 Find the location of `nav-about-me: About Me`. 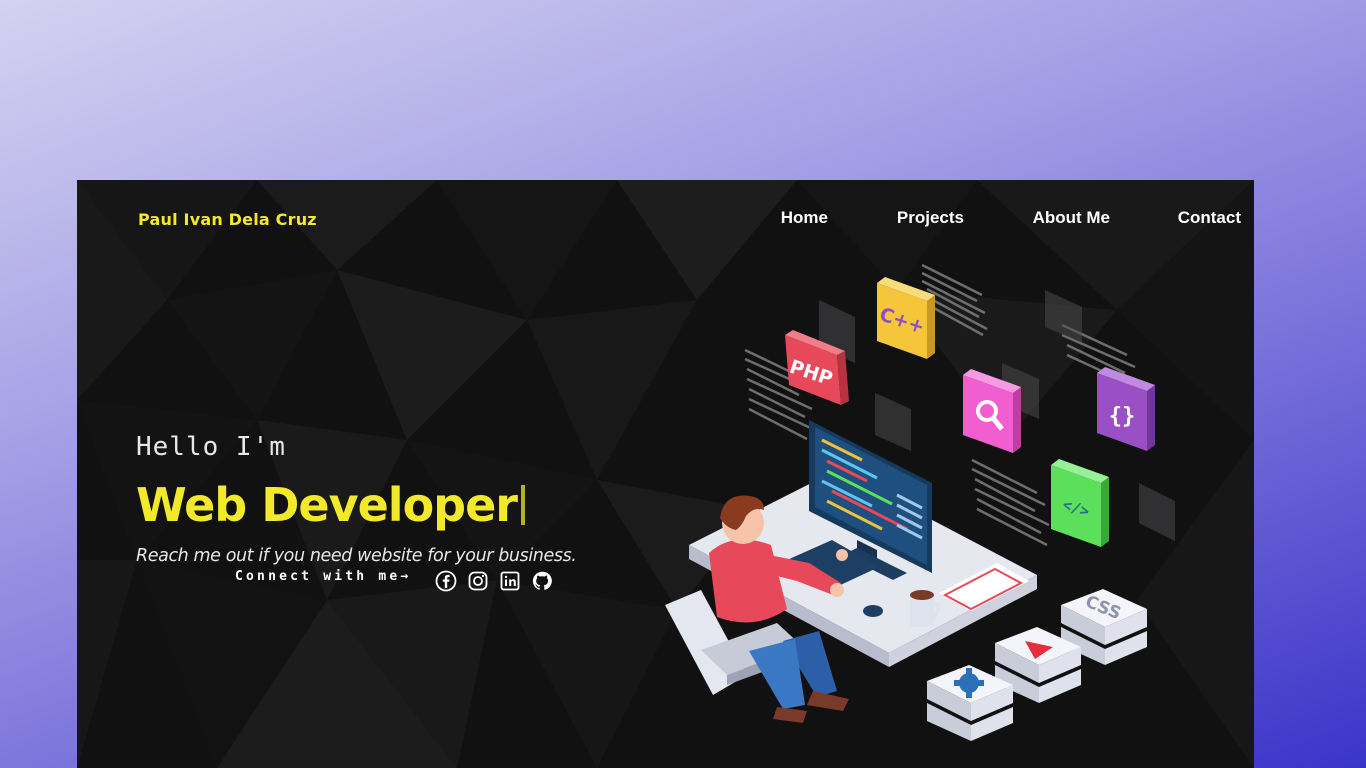

nav-about-me: About Me is located at coordinates (1071, 218).